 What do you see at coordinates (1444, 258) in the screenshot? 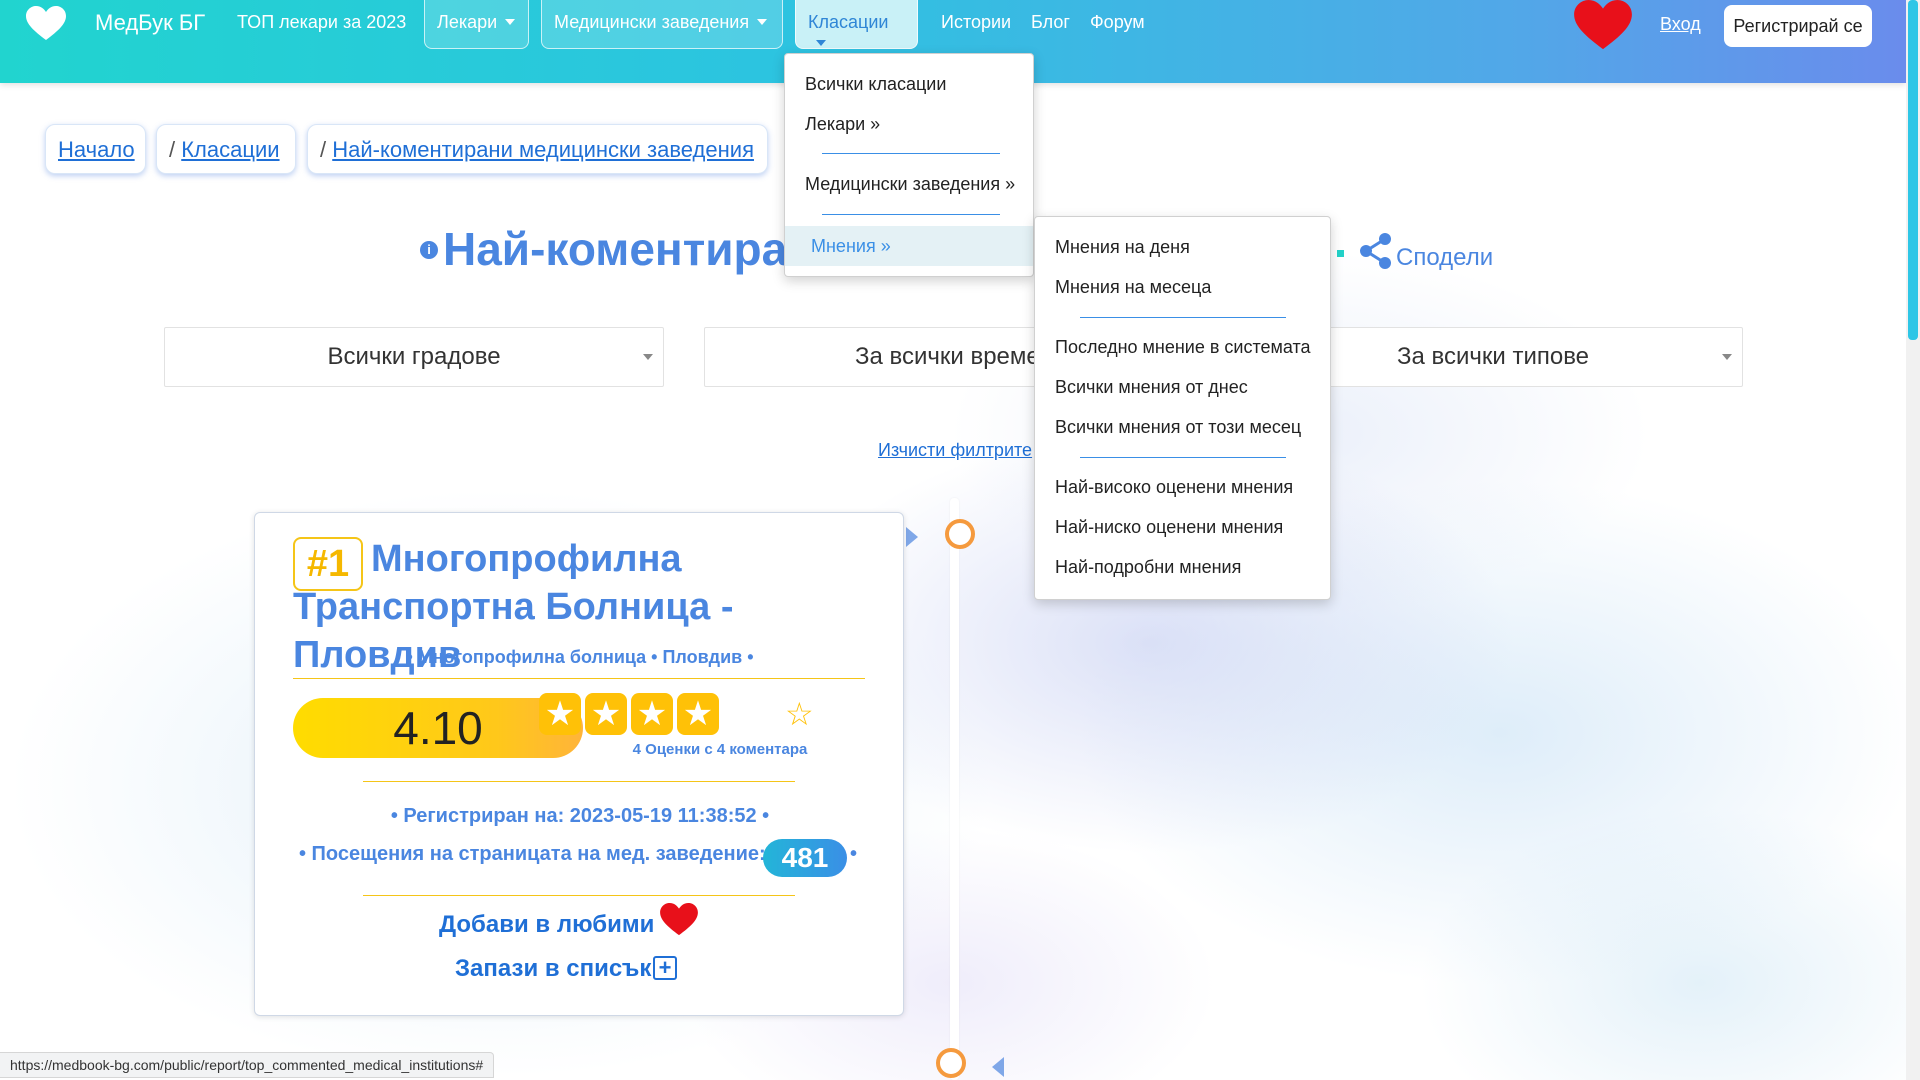
I see `share-link: Сподели` at bounding box center [1444, 258].